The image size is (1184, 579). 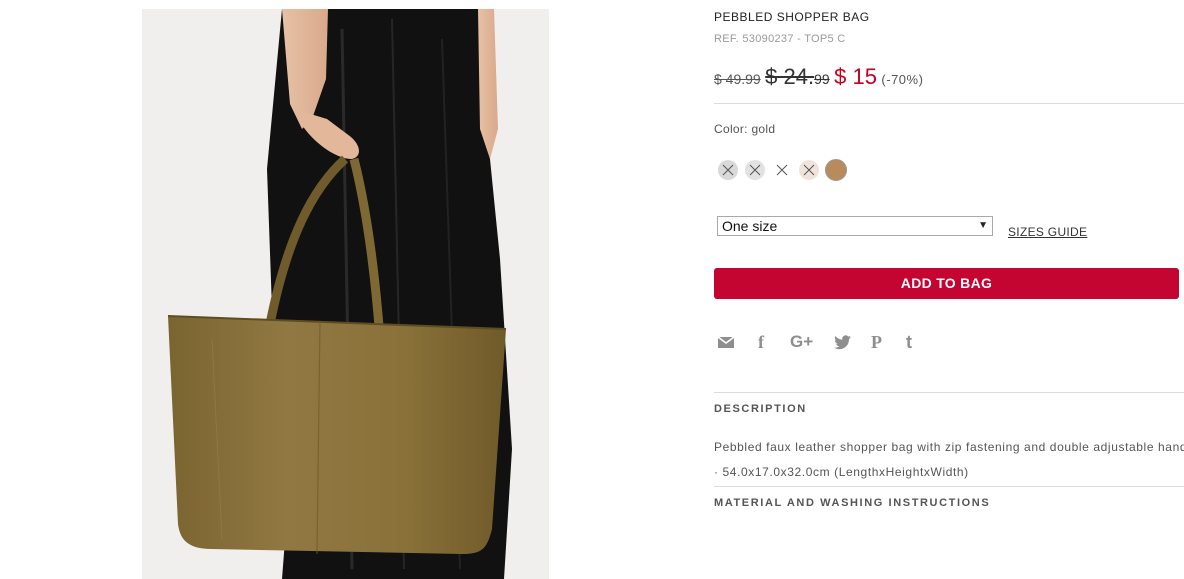 I want to click on previous-price-cents: 99, so click(x=822, y=79).